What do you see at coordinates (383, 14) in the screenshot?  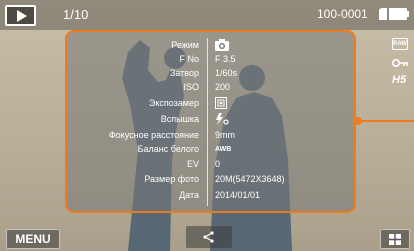 I see `memory-card-icon` at bounding box center [383, 14].